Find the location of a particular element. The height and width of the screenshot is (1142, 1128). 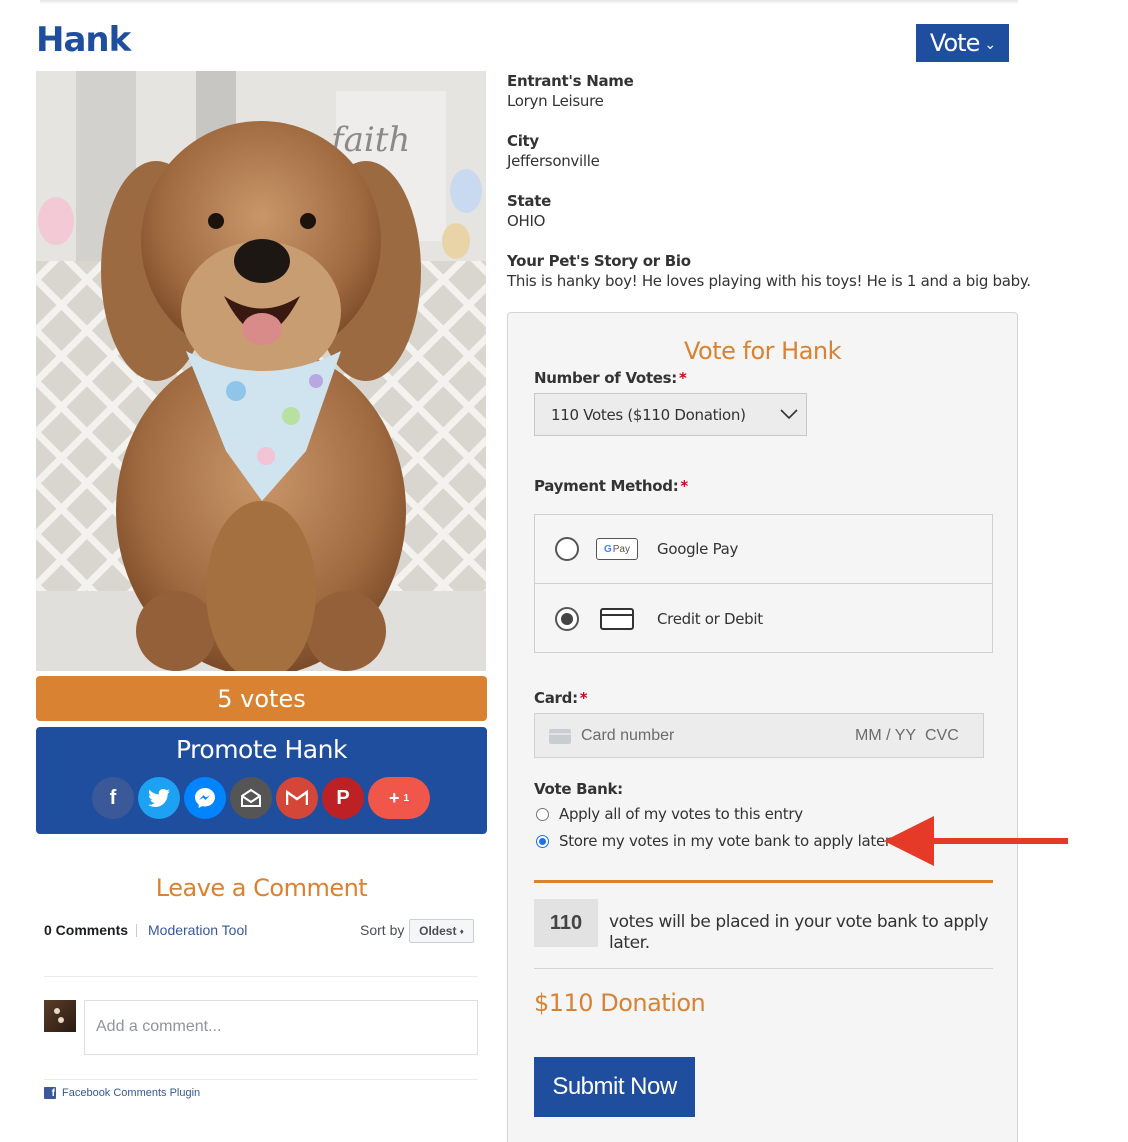

payment-method-options: G Pay Google Pay Credit or Debit is located at coordinates (763, 583).